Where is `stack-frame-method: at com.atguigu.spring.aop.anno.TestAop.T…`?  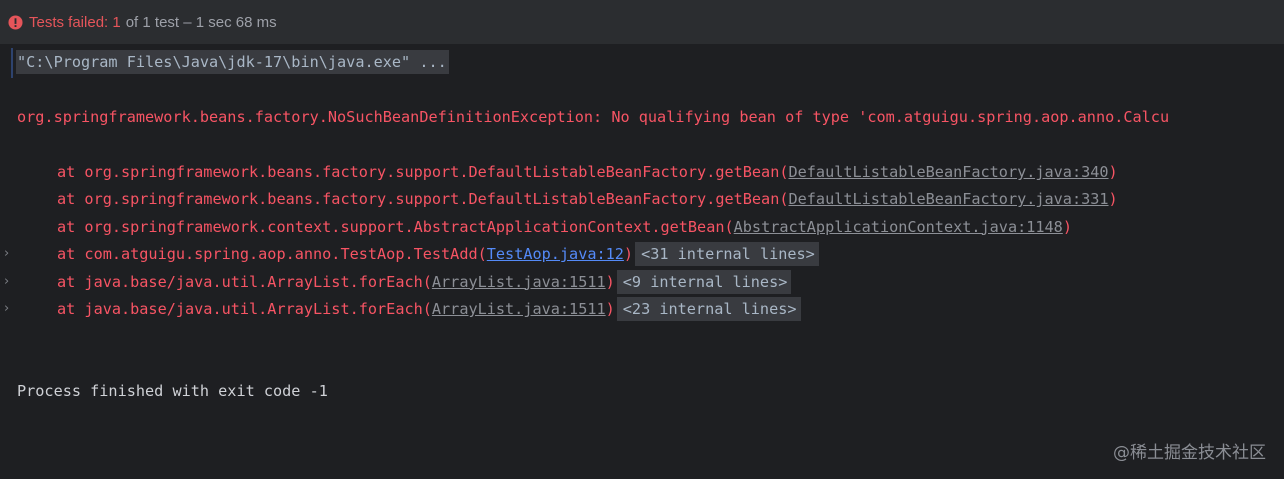
stack-frame-method: at com.atguigu.spring.aop.anno.TestAop.T… is located at coordinates (272, 254).